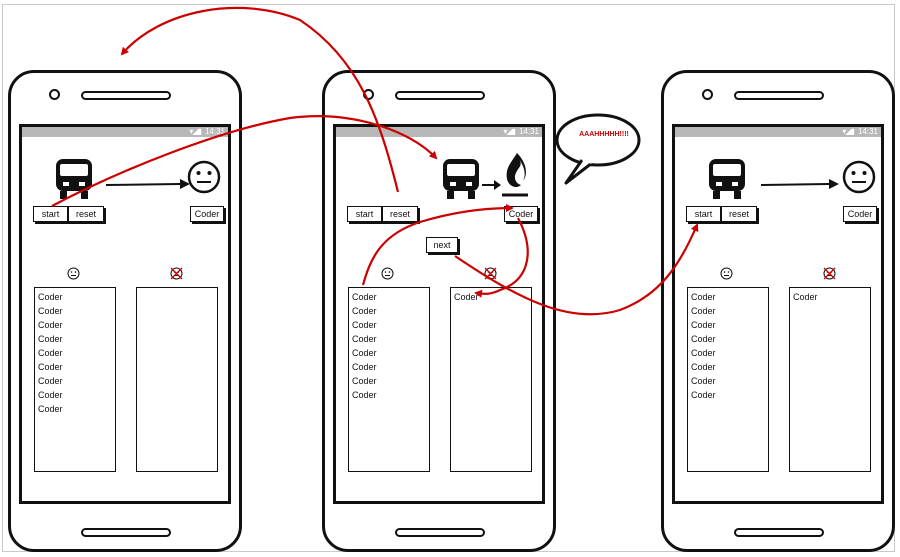 The height and width of the screenshot is (557, 900). Describe the element at coordinates (515, 175) in the screenshot. I see `fire-icon` at that location.